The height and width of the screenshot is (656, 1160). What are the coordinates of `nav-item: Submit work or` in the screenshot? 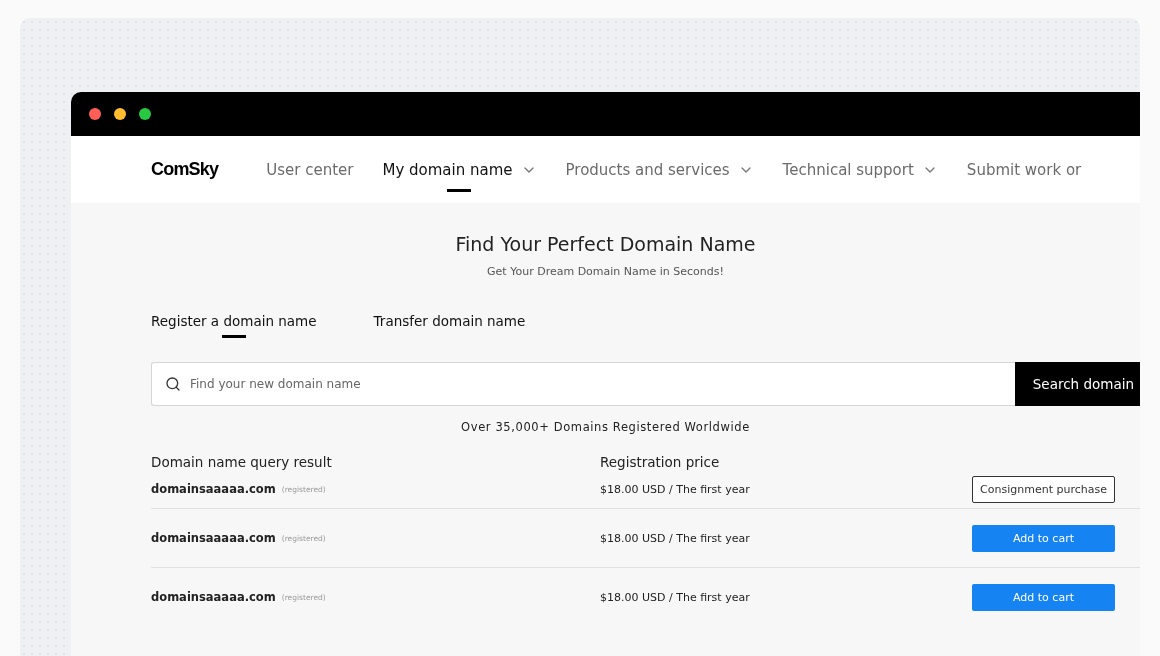 It's located at (1024, 169).